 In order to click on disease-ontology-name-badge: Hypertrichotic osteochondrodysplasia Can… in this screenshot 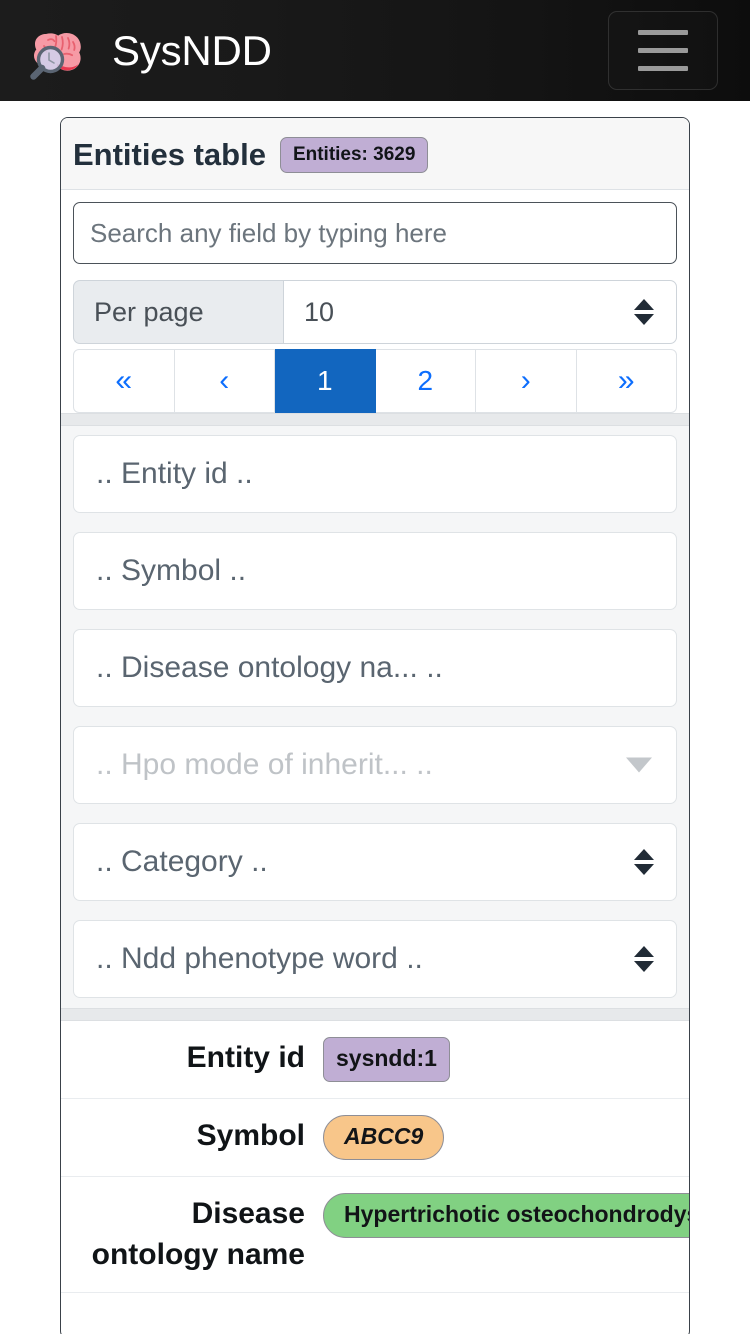, I will do `click(506, 1215)`.